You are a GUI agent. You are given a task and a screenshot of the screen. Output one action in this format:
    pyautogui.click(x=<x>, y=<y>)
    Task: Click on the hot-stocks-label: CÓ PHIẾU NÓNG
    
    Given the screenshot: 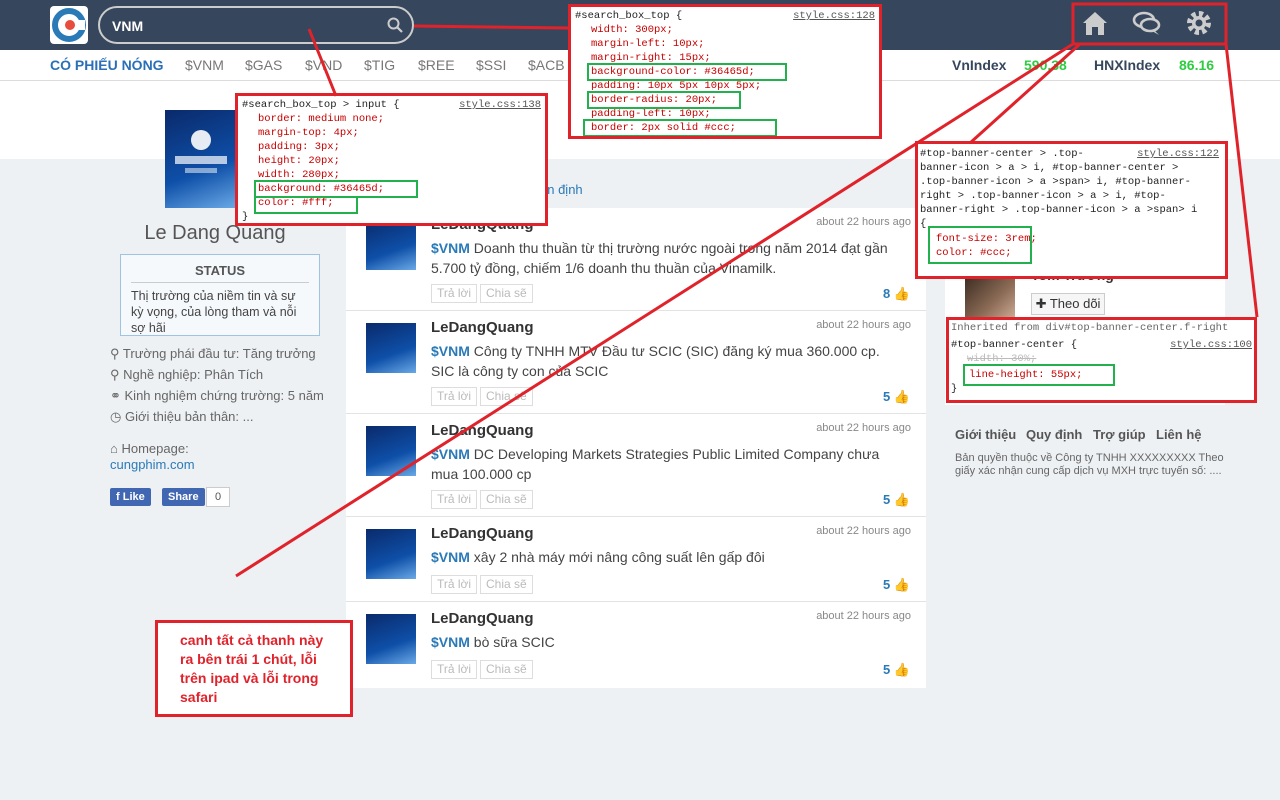 What is the action you would take?
    pyautogui.click(x=107, y=65)
    